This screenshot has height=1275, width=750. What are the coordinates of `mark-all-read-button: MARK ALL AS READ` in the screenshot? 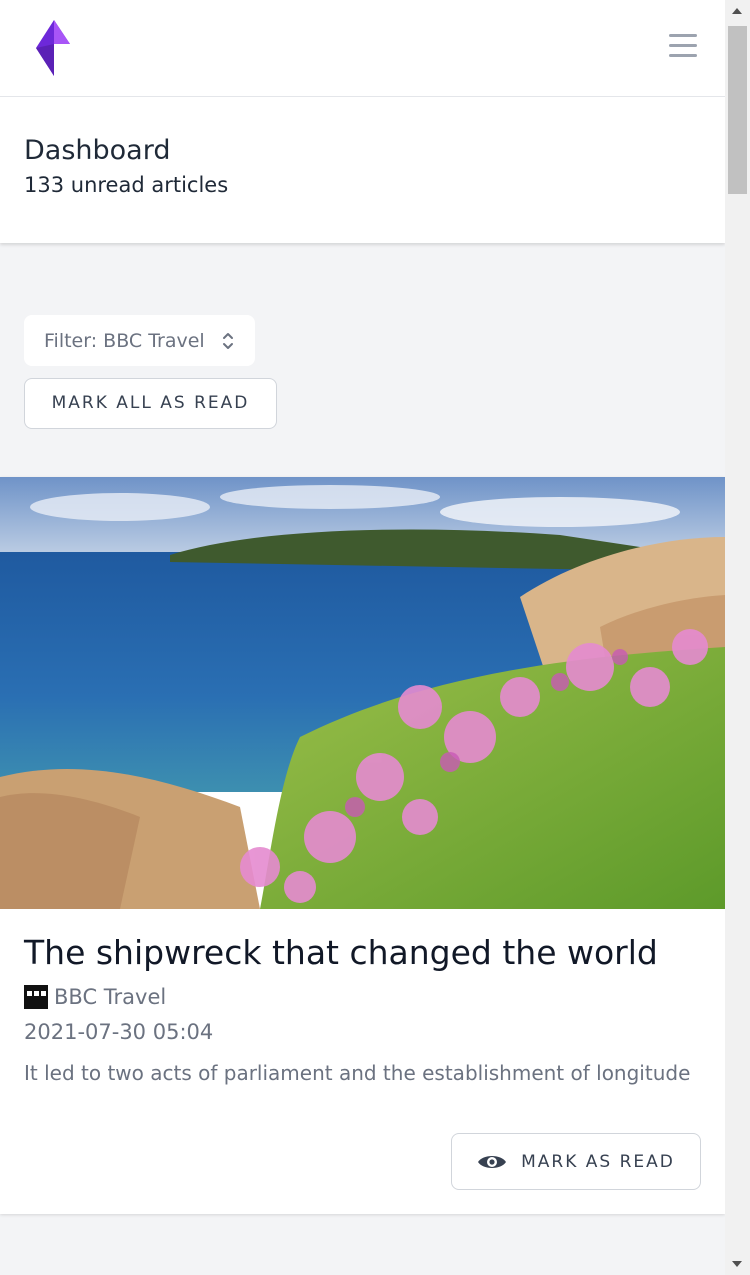 It's located at (150, 403).